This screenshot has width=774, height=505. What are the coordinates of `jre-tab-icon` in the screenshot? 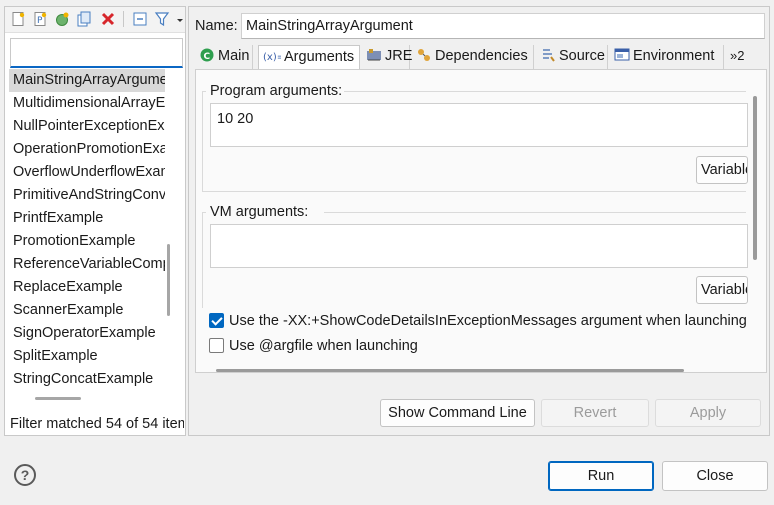 It's located at (374, 55).